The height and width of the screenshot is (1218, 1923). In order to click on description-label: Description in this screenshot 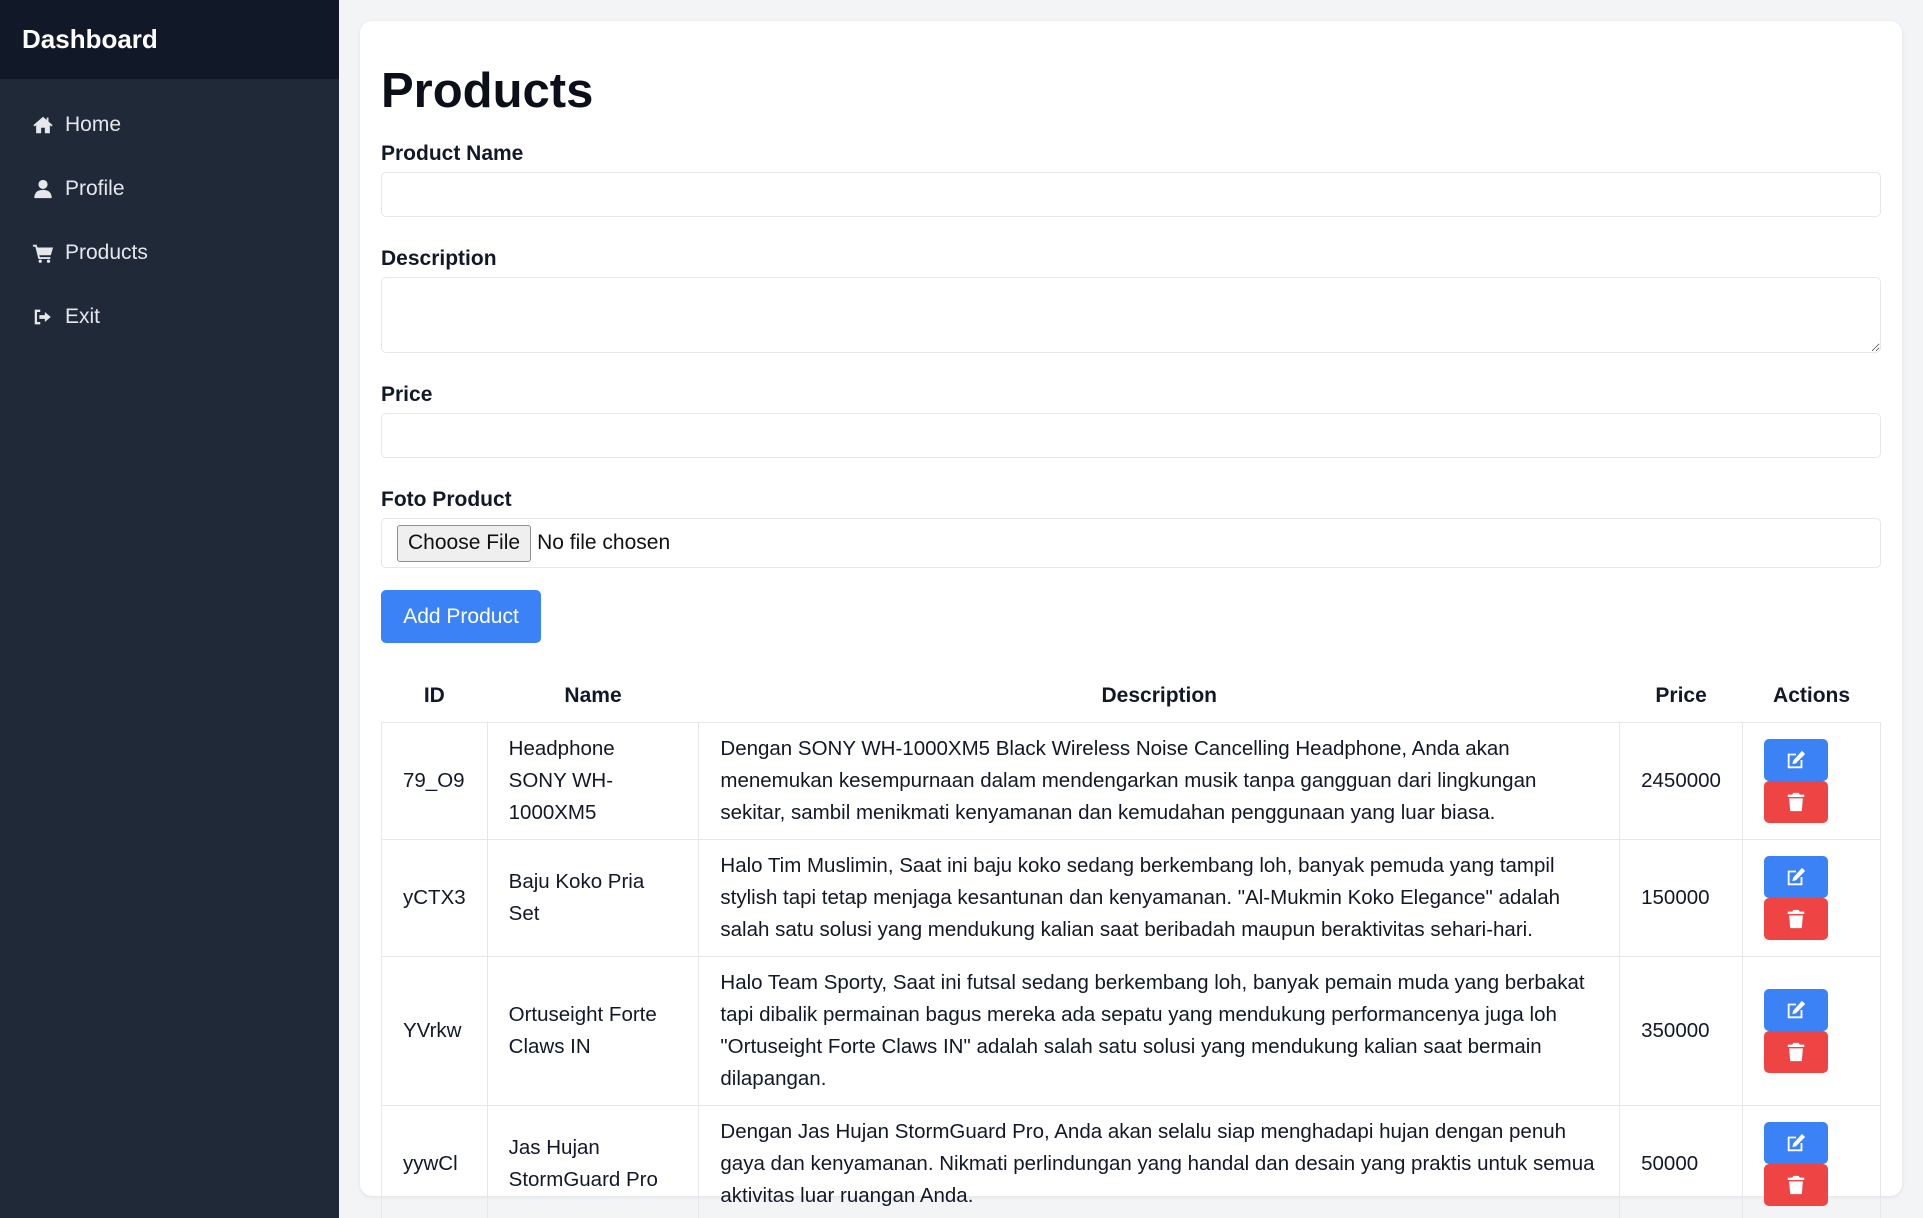, I will do `click(439, 258)`.